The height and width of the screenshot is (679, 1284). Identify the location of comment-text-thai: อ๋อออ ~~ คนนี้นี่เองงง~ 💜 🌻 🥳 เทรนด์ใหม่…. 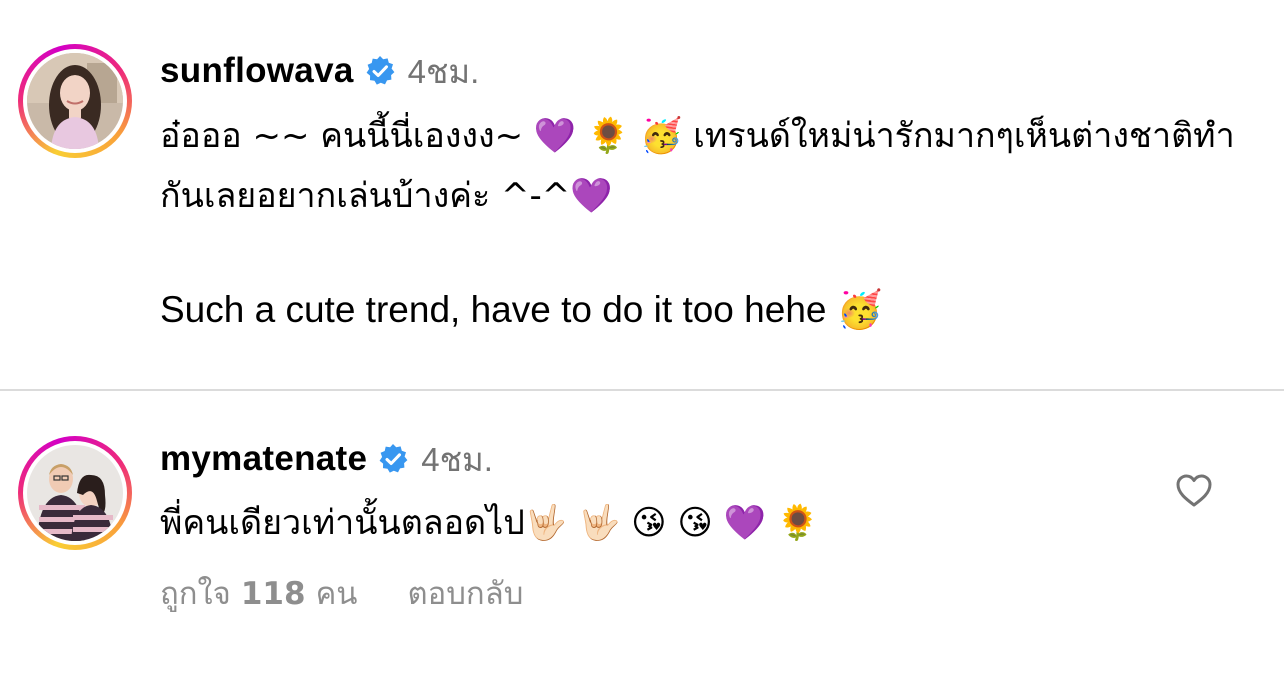
(697, 166).